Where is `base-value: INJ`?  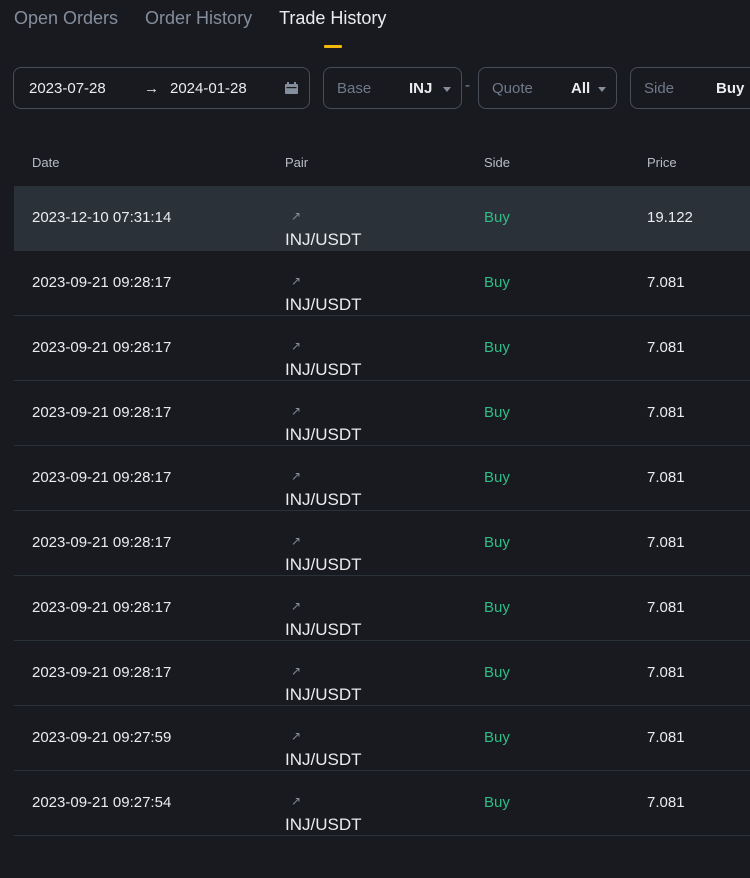
base-value: INJ is located at coordinates (421, 88).